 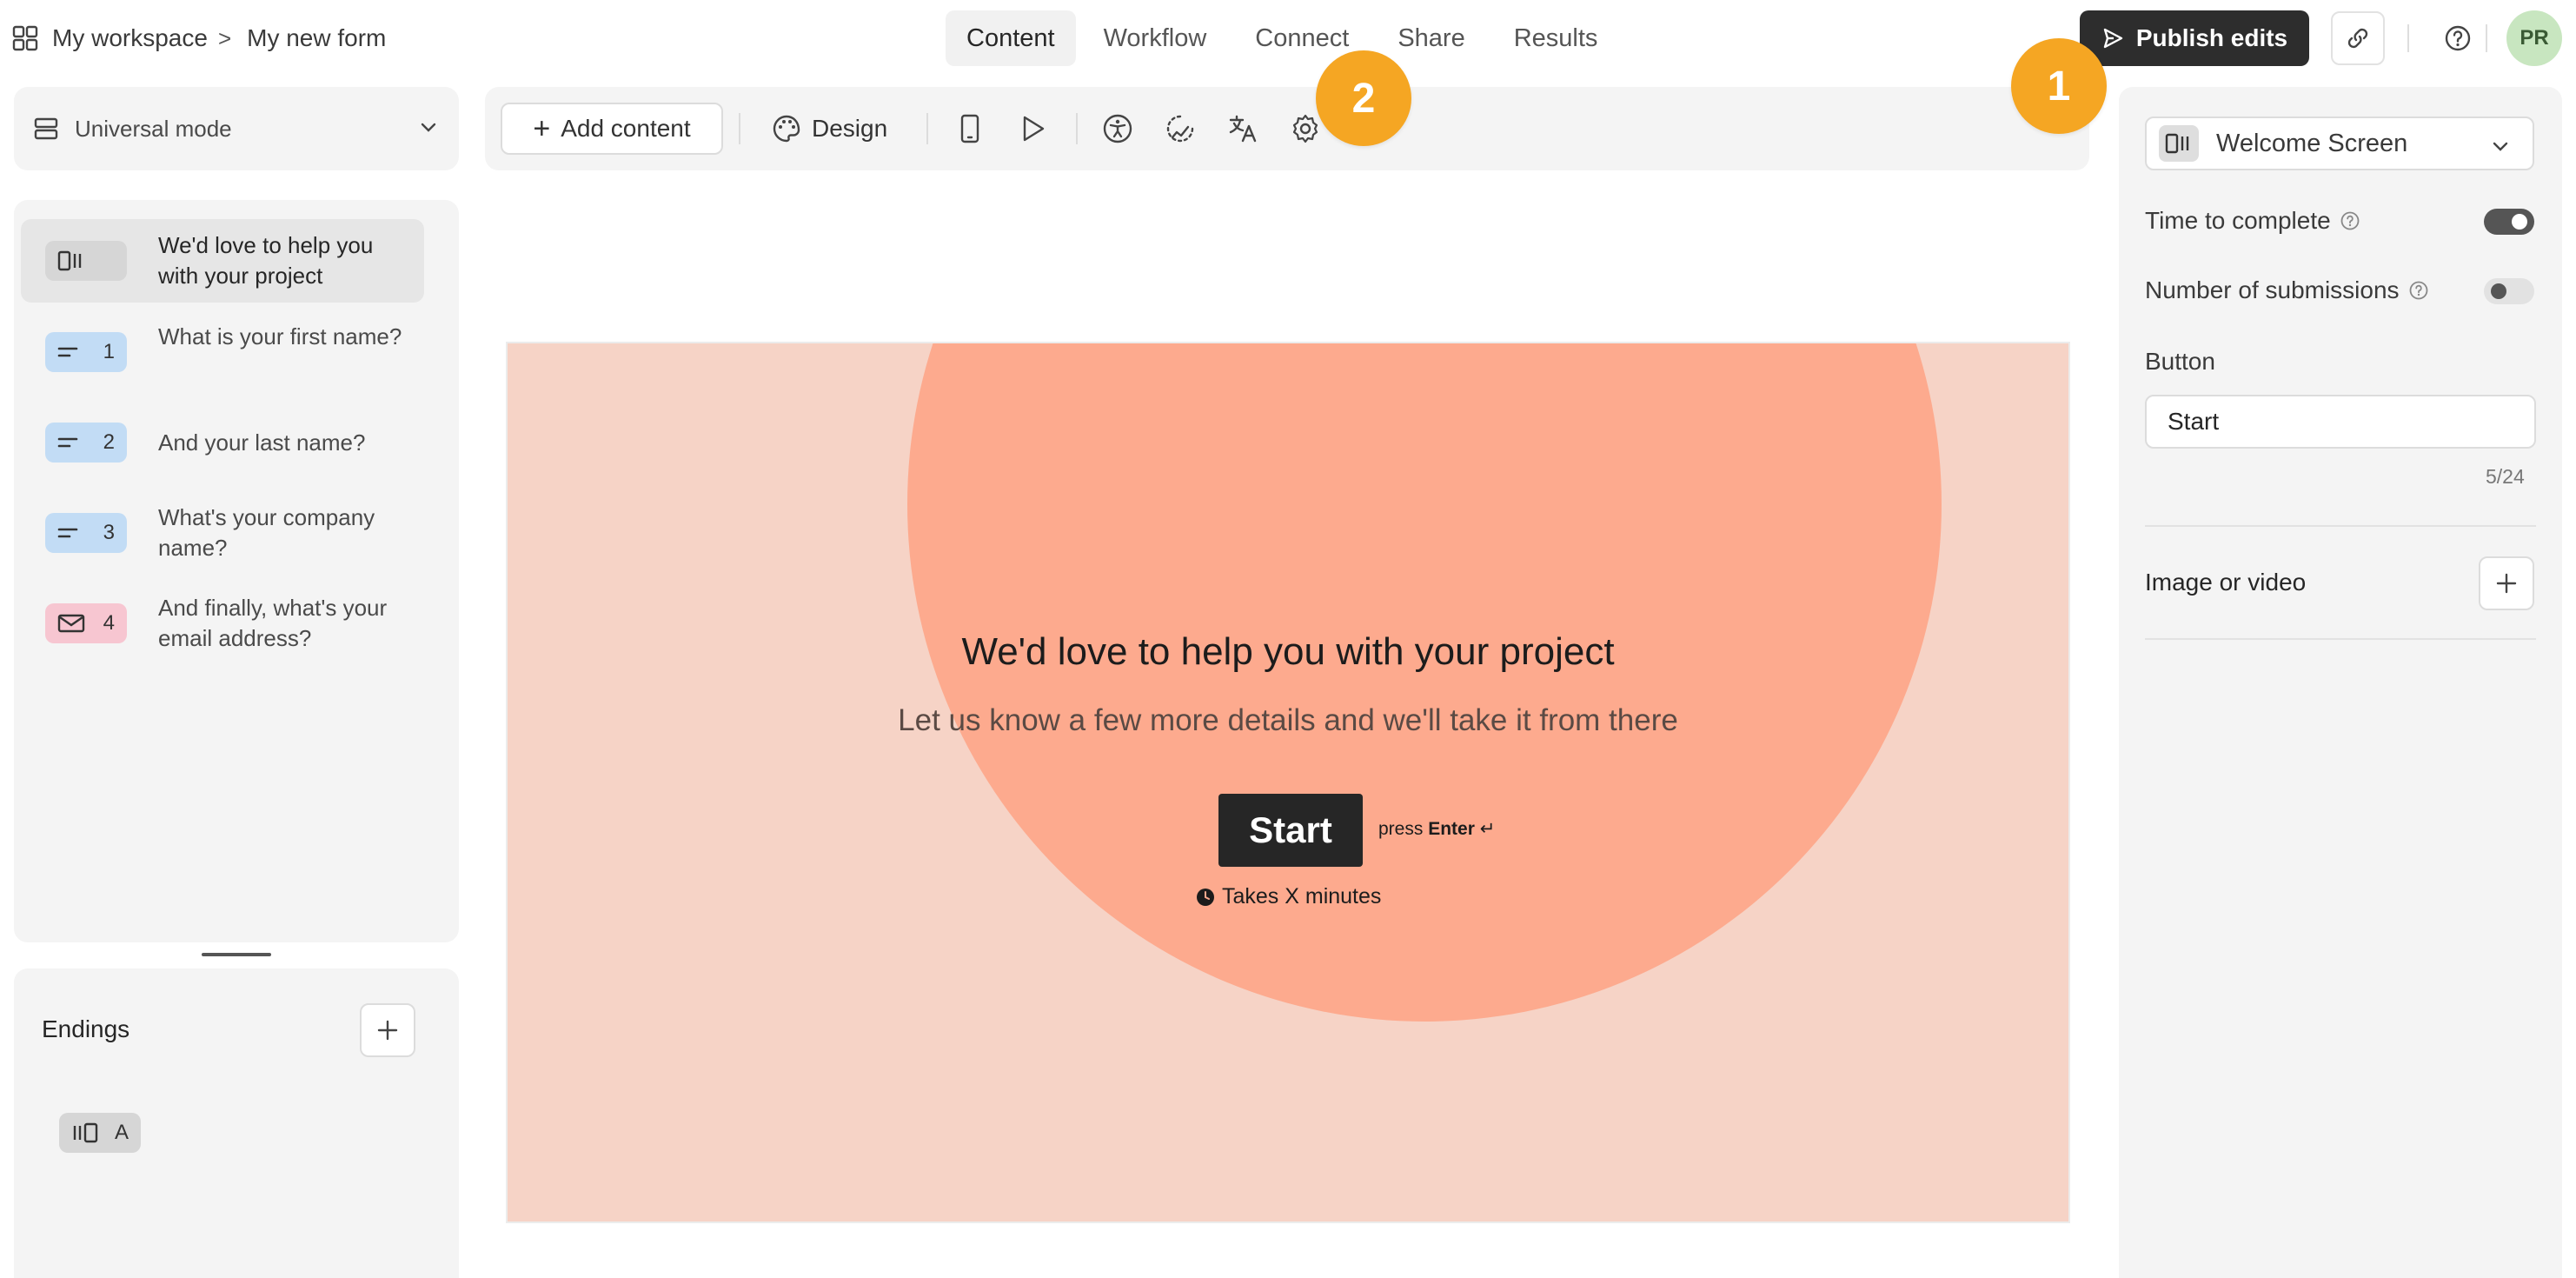 I want to click on accessibility-button, so click(x=1117, y=128).